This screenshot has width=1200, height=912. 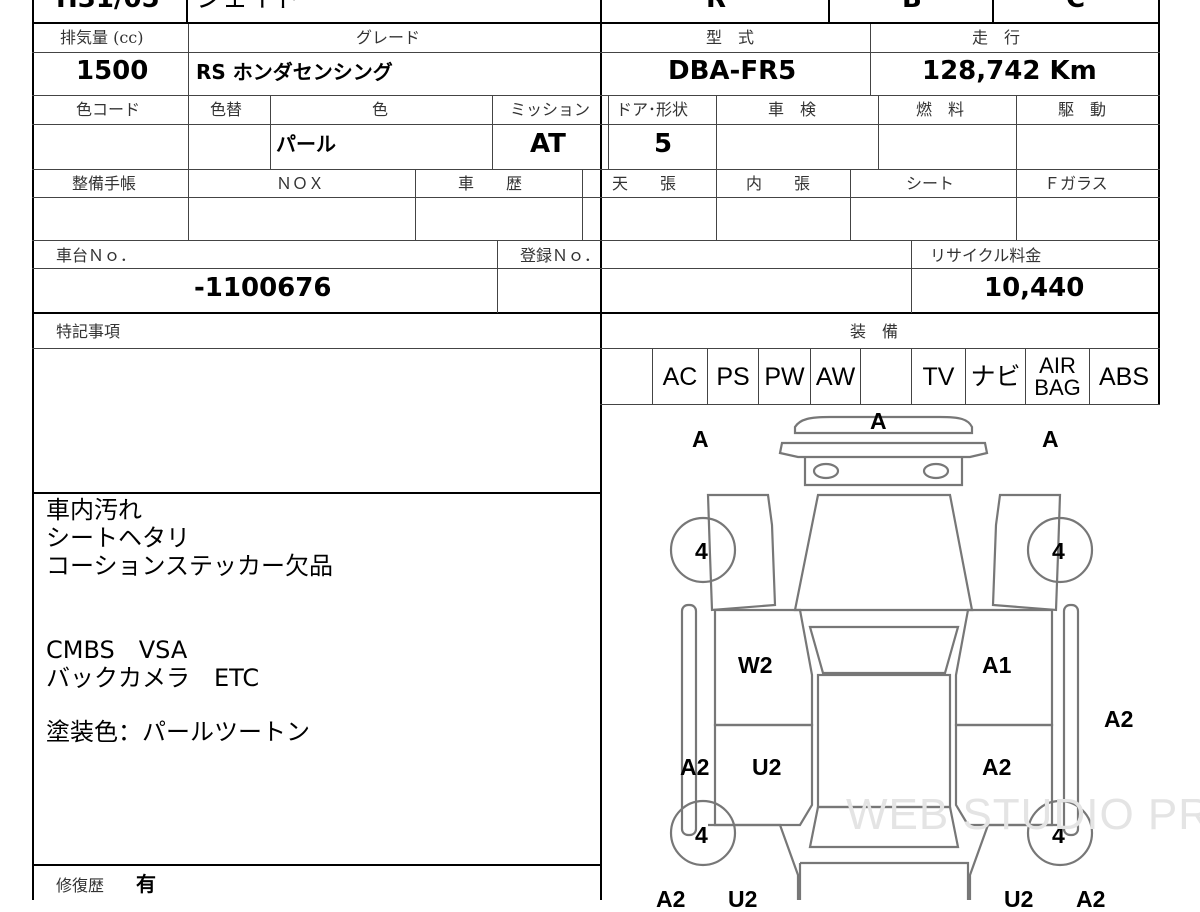 What do you see at coordinates (883, 472) in the screenshot?
I see `front-lights-outline` at bounding box center [883, 472].